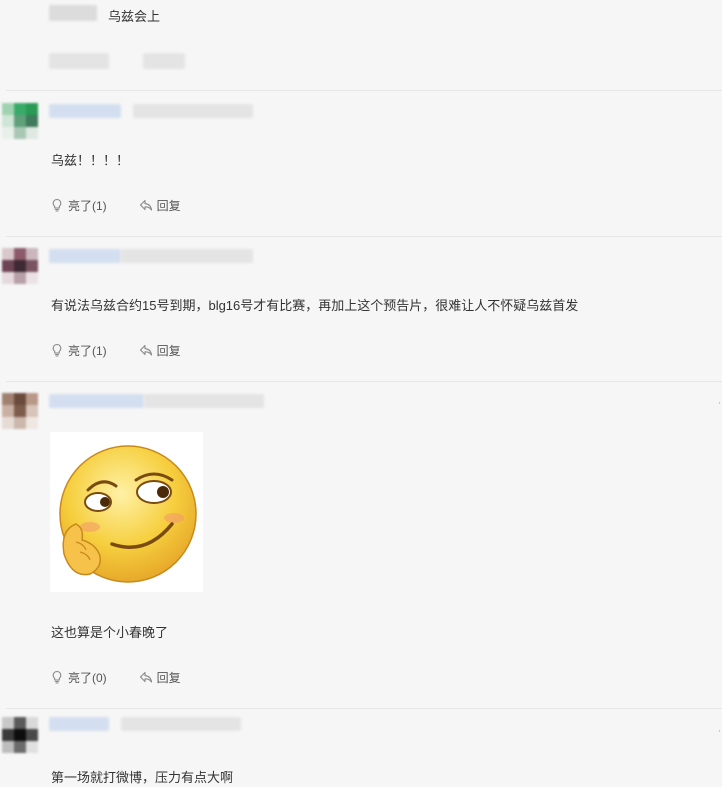 The image size is (722, 787). I want to click on sticker-image, so click(126, 512).